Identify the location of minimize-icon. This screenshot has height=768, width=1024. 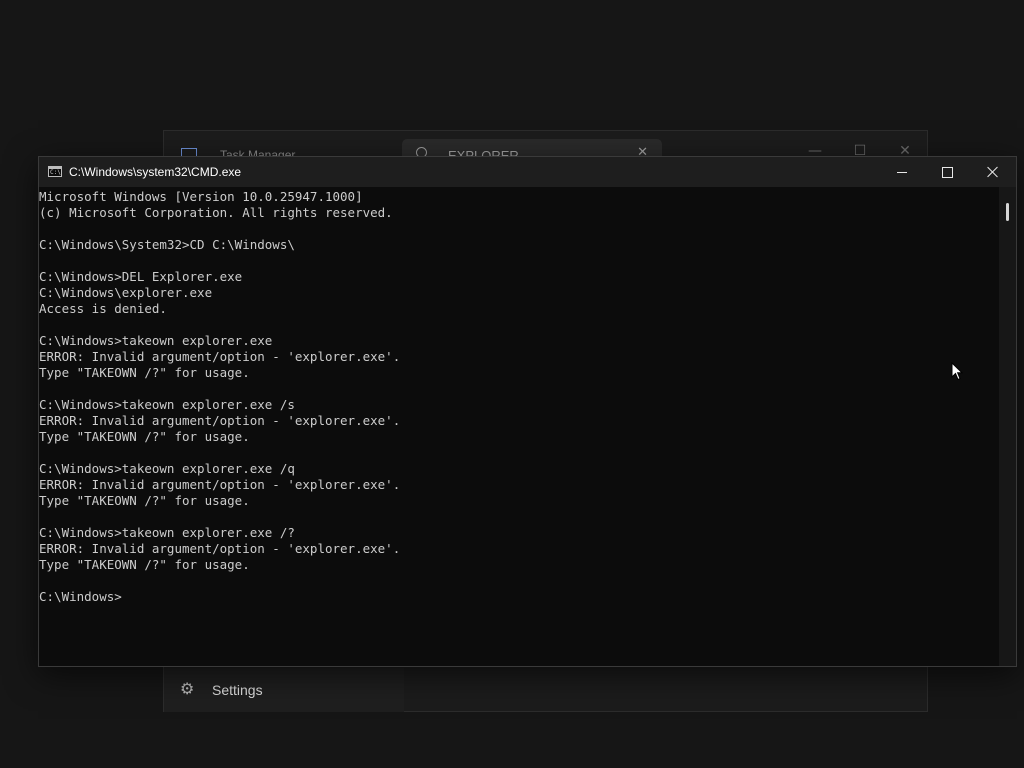
(902, 172).